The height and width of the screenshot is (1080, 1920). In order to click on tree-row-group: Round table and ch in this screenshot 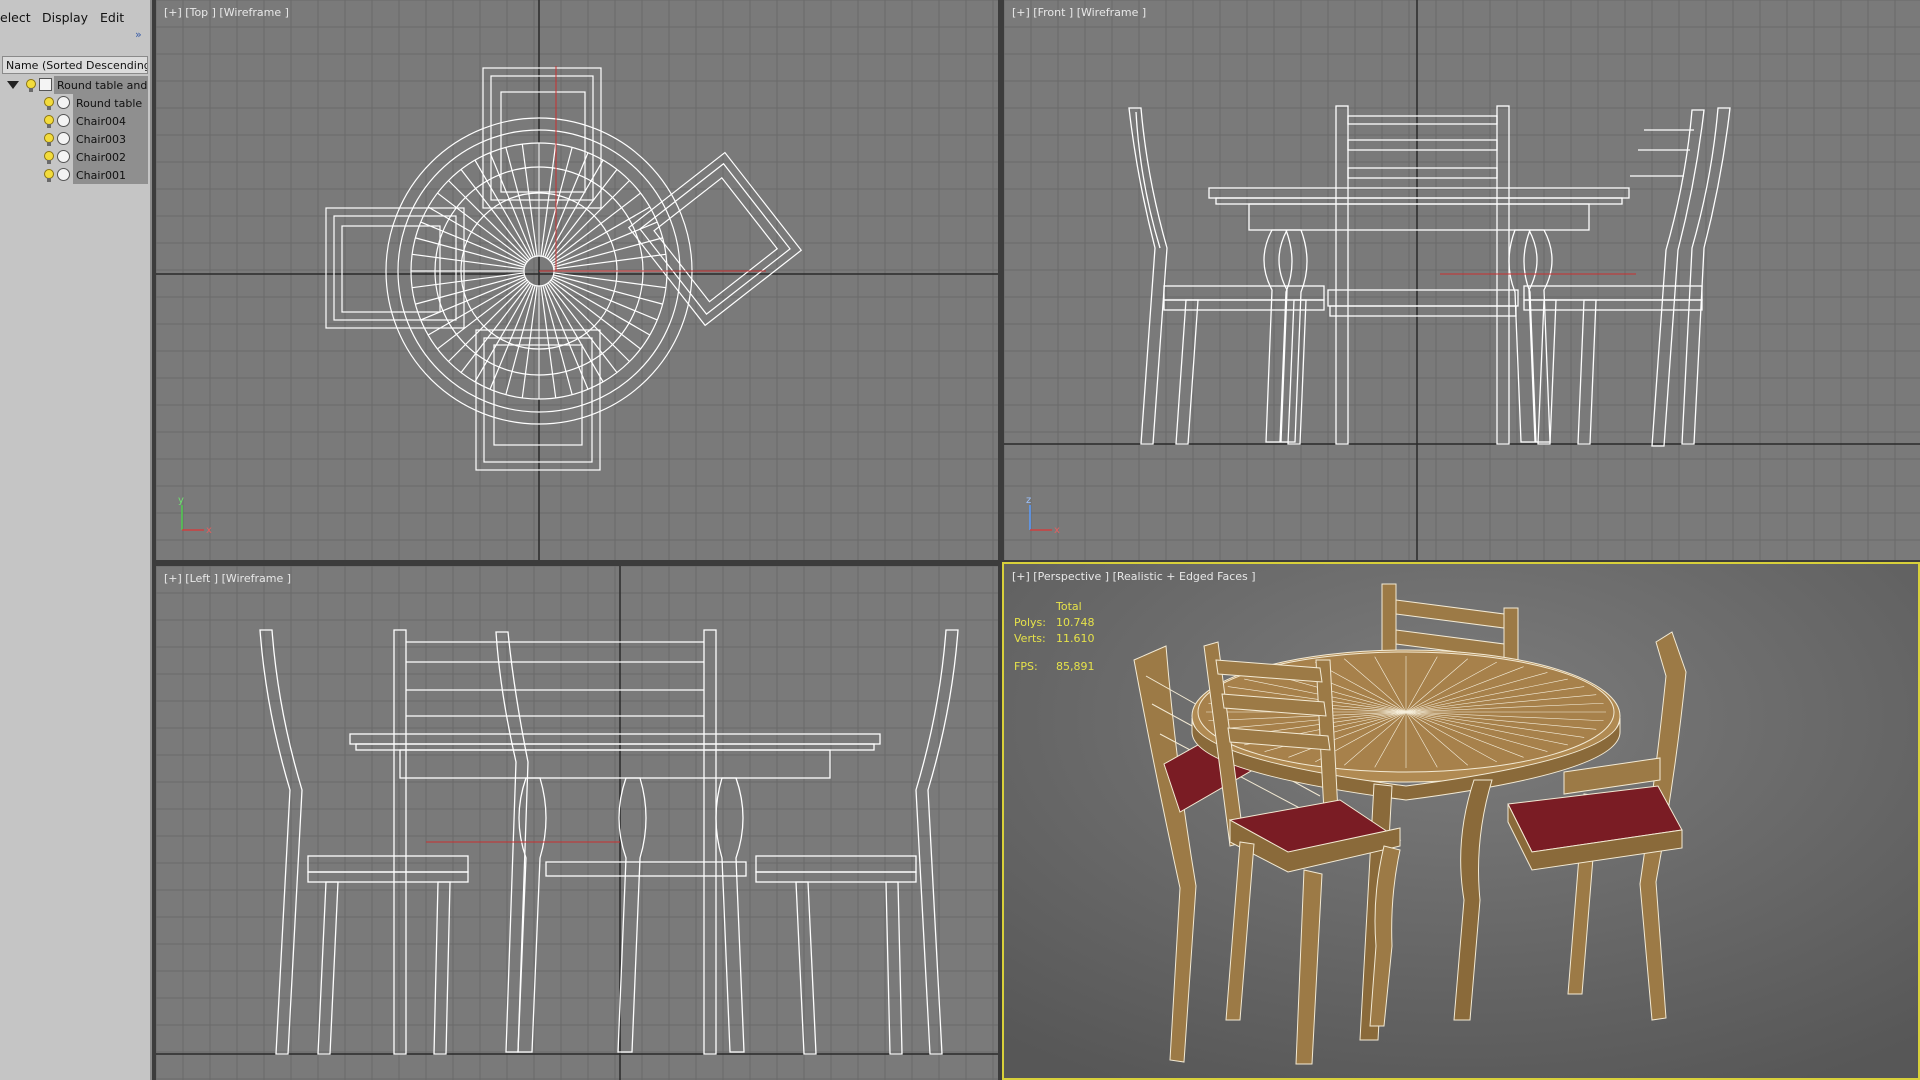, I will do `click(76, 85)`.